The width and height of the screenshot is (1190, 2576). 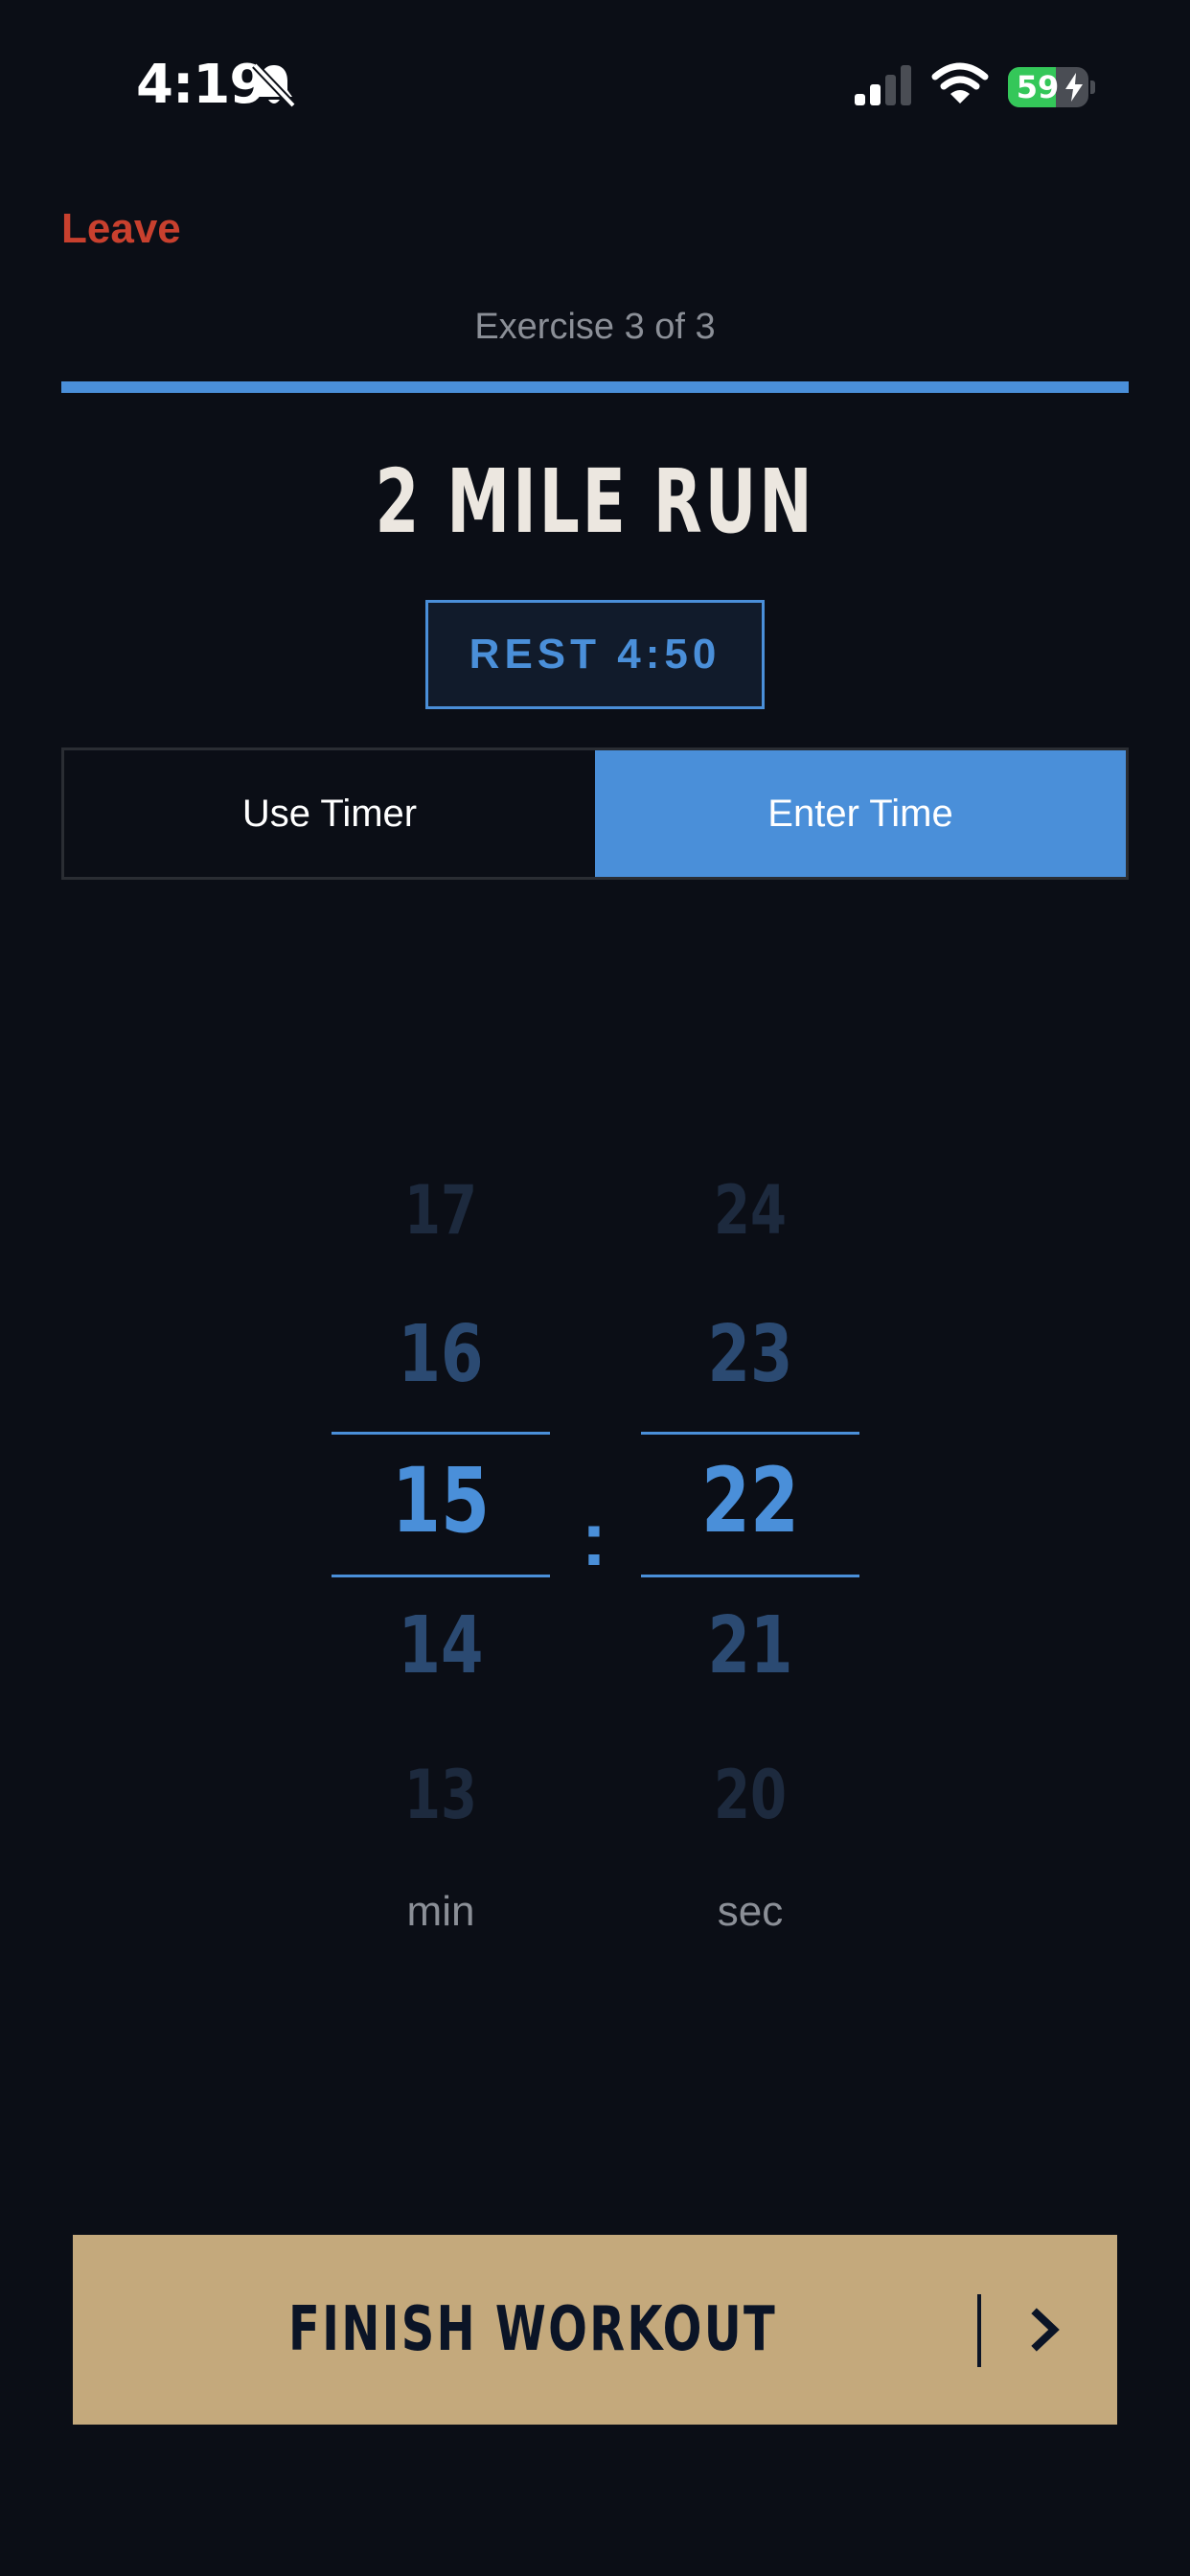 I want to click on battery-icon: 59, so click(x=1048, y=87).